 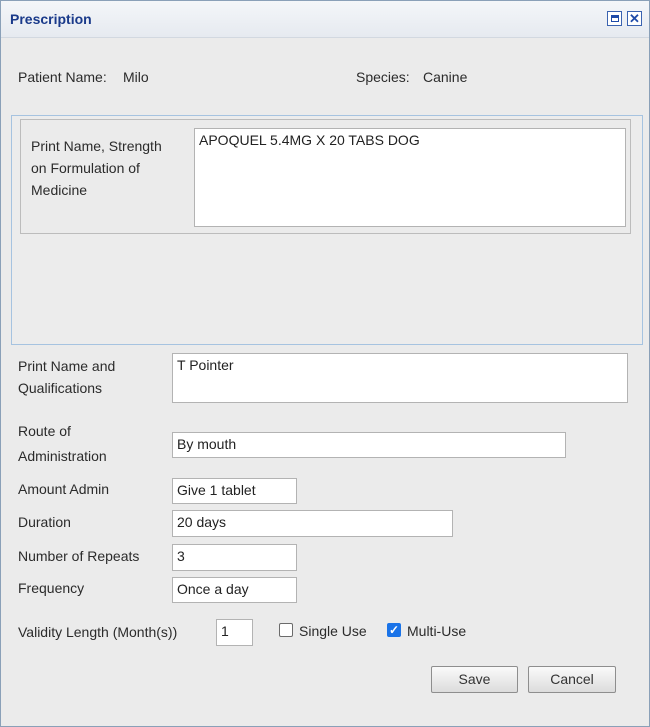 I want to click on patient-name-label: Patient Name:, so click(x=62, y=77).